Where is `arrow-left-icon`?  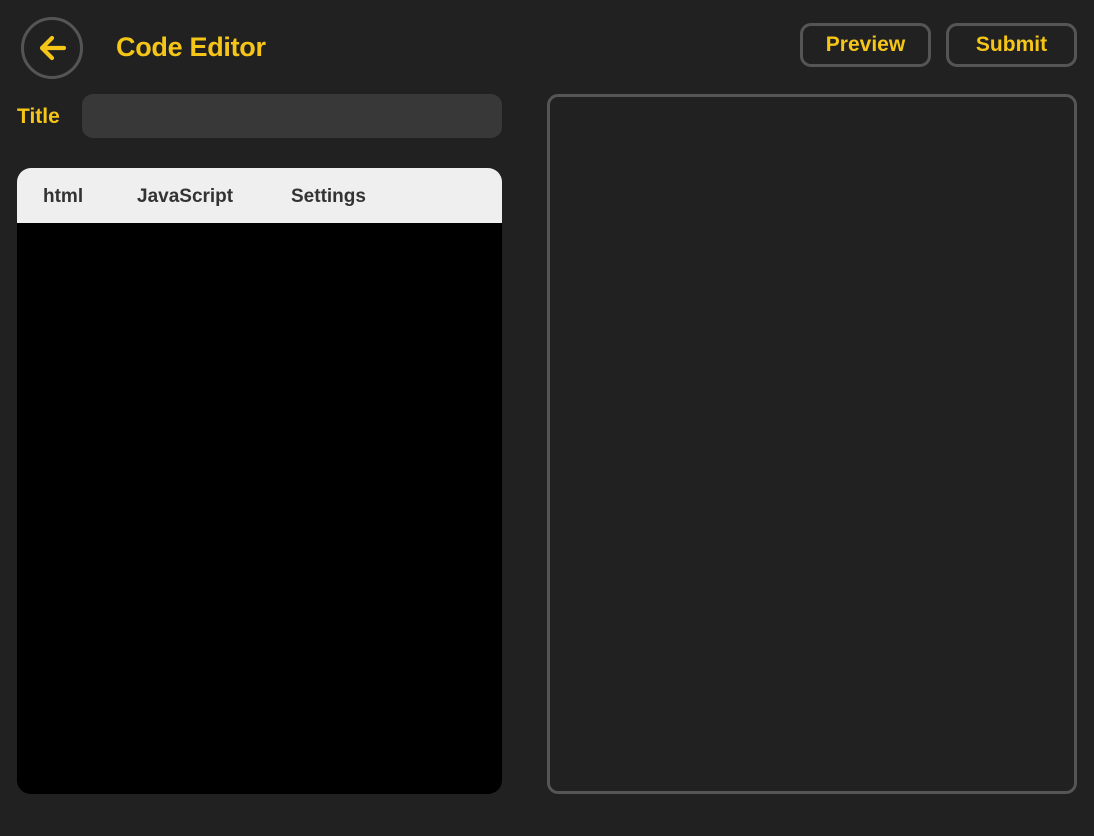 arrow-left-icon is located at coordinates (52, 48).